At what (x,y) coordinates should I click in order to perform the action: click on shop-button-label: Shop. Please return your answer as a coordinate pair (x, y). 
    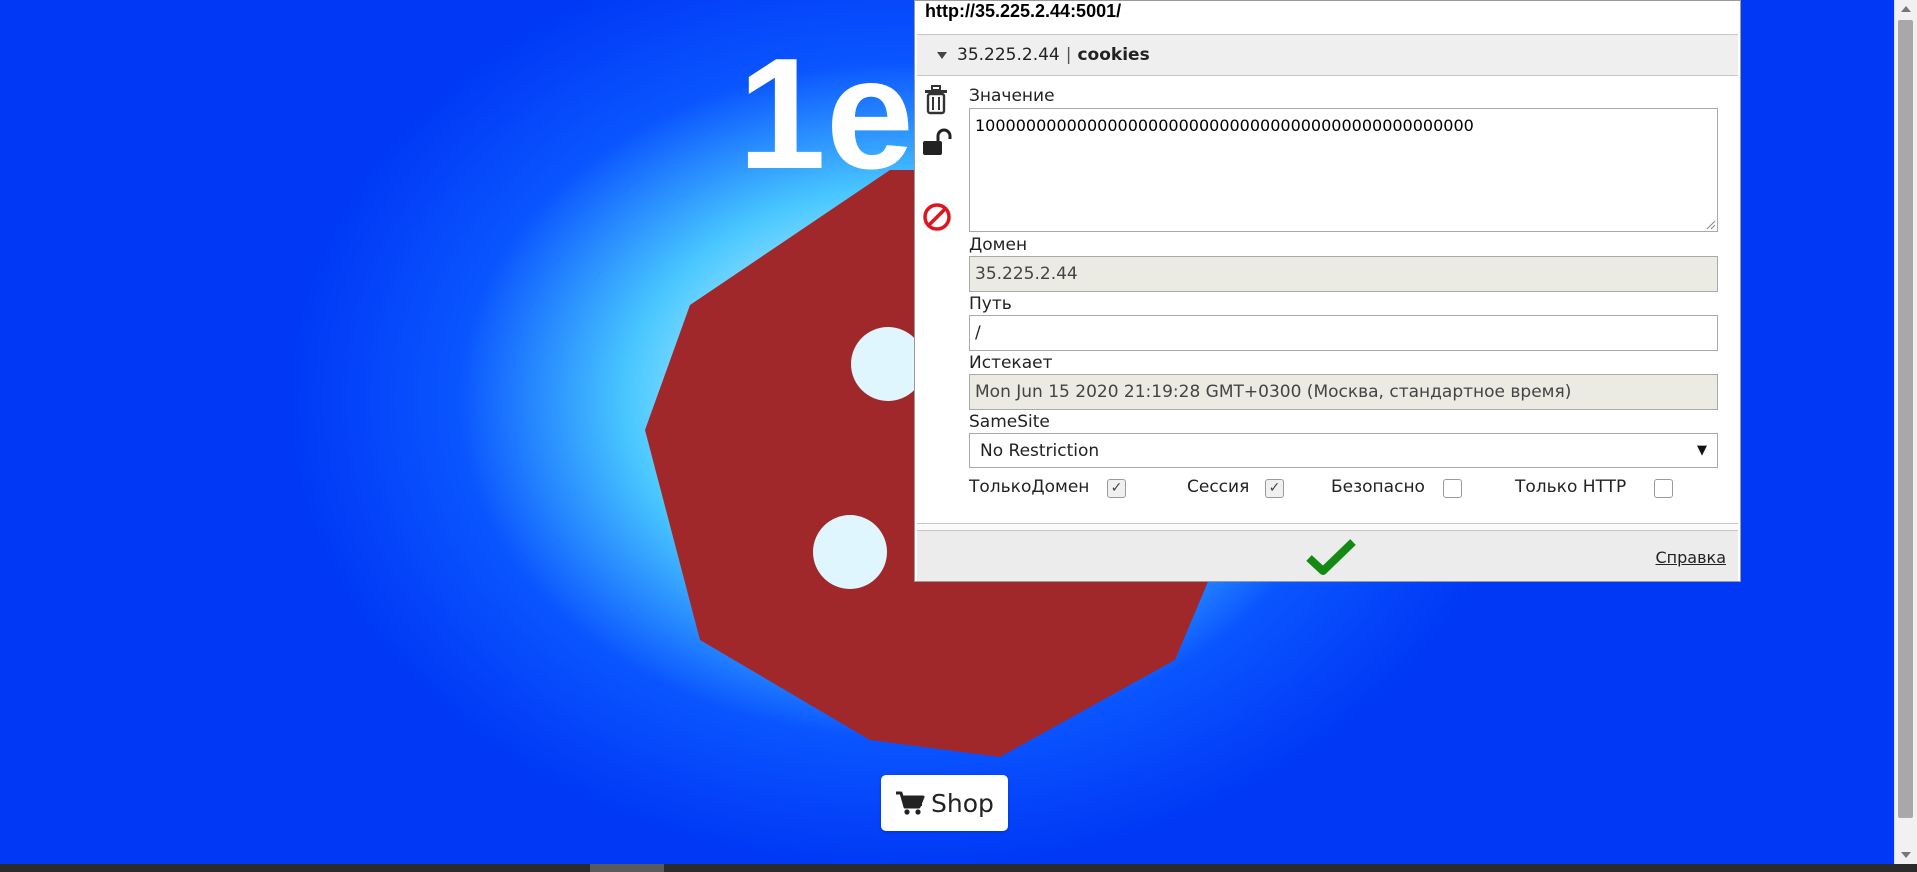
    Looking at the image, I should click on (962, 803).